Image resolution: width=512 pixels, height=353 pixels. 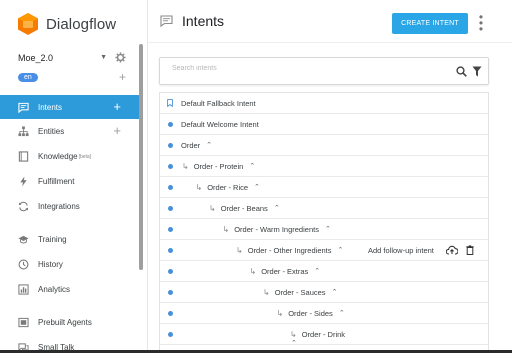 What do you see at coordinates (401, 250) in the screenshot?
I see `add-followup-intent-link: Add follow-up intent` at bounding box center [401, 250].